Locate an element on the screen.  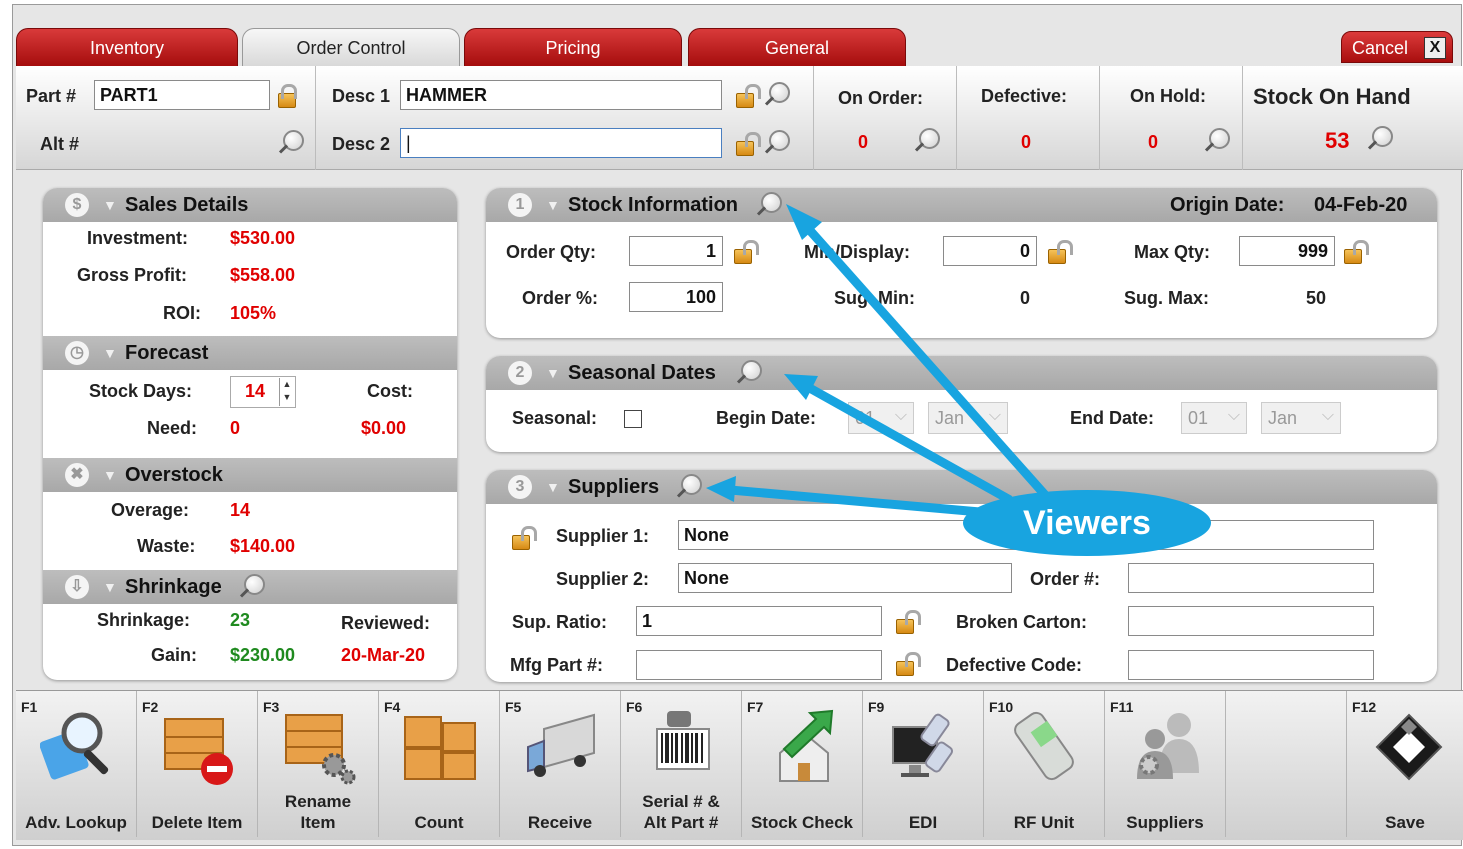
seasonal-dates-header: 2 ▼ Seasonal Dates is located at coordinates (961, 373).